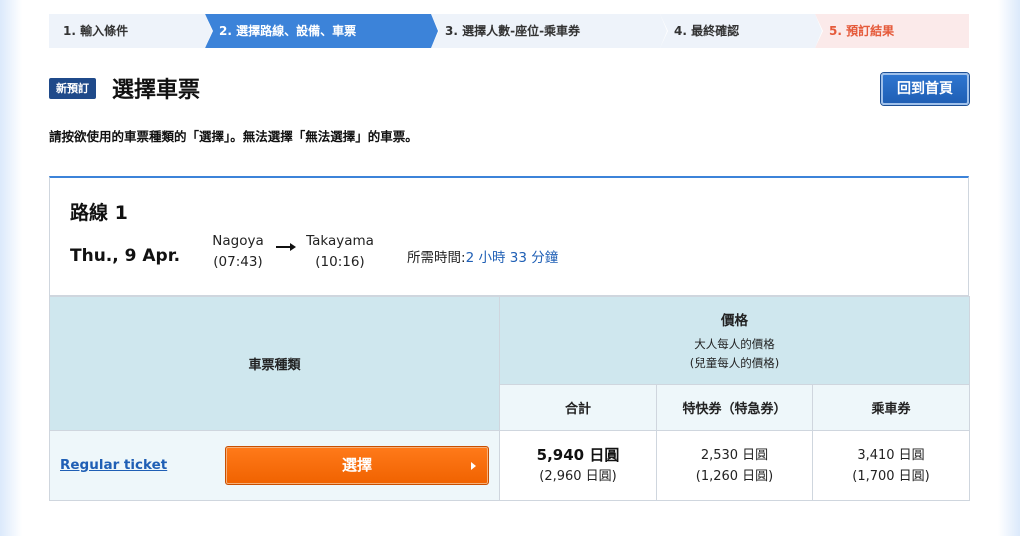 This screenshot has width=1020, height=536. I want to click on arrow-right-icon, so click(286, 247).